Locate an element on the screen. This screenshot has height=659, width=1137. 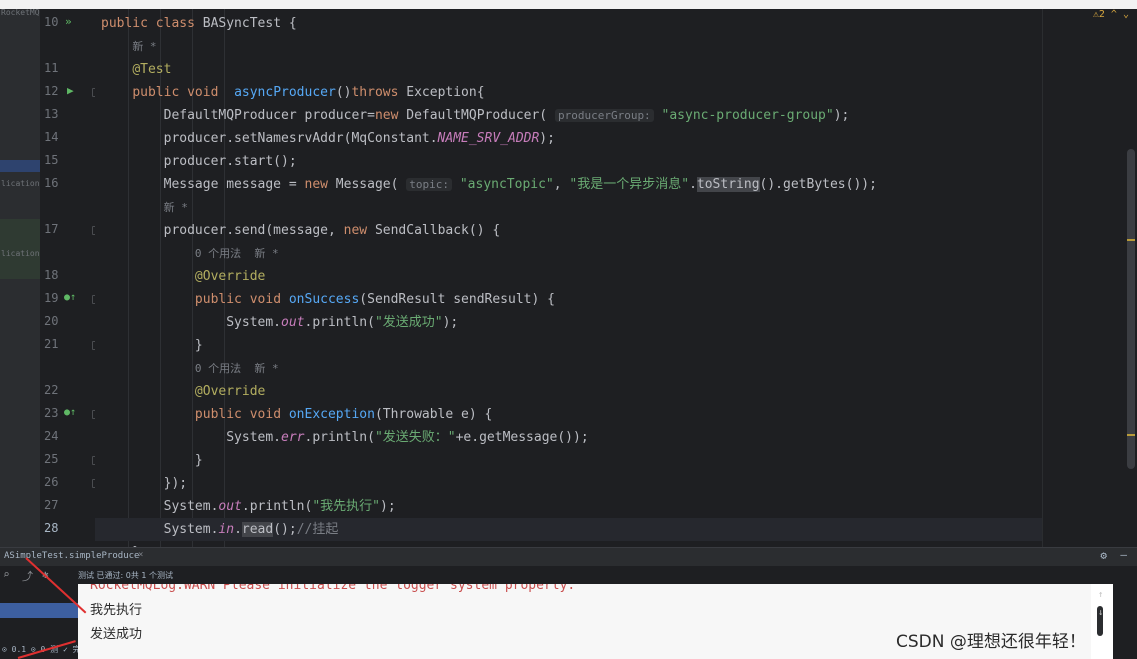
window-top-strip is located at coordinates (568, 4).